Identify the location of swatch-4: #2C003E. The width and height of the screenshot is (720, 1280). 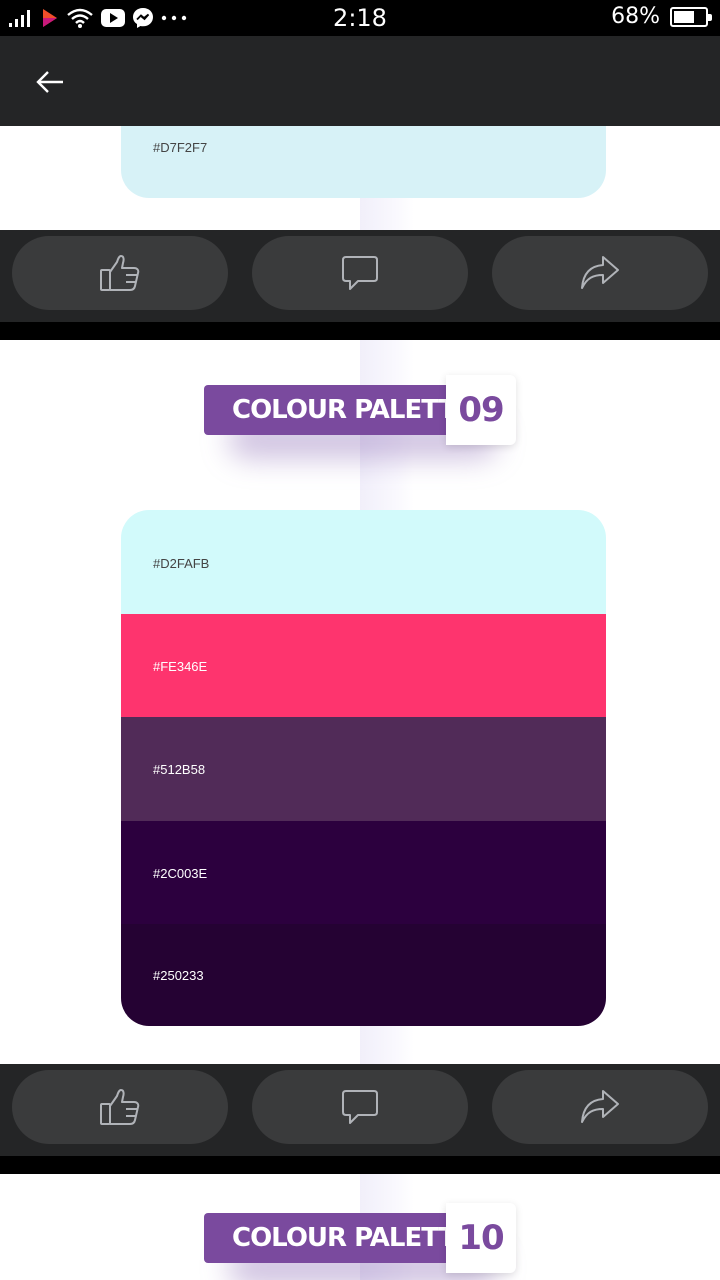
(363, 872).